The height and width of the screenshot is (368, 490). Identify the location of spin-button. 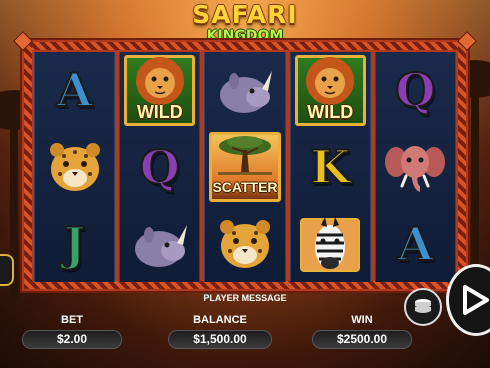
(468, 300).